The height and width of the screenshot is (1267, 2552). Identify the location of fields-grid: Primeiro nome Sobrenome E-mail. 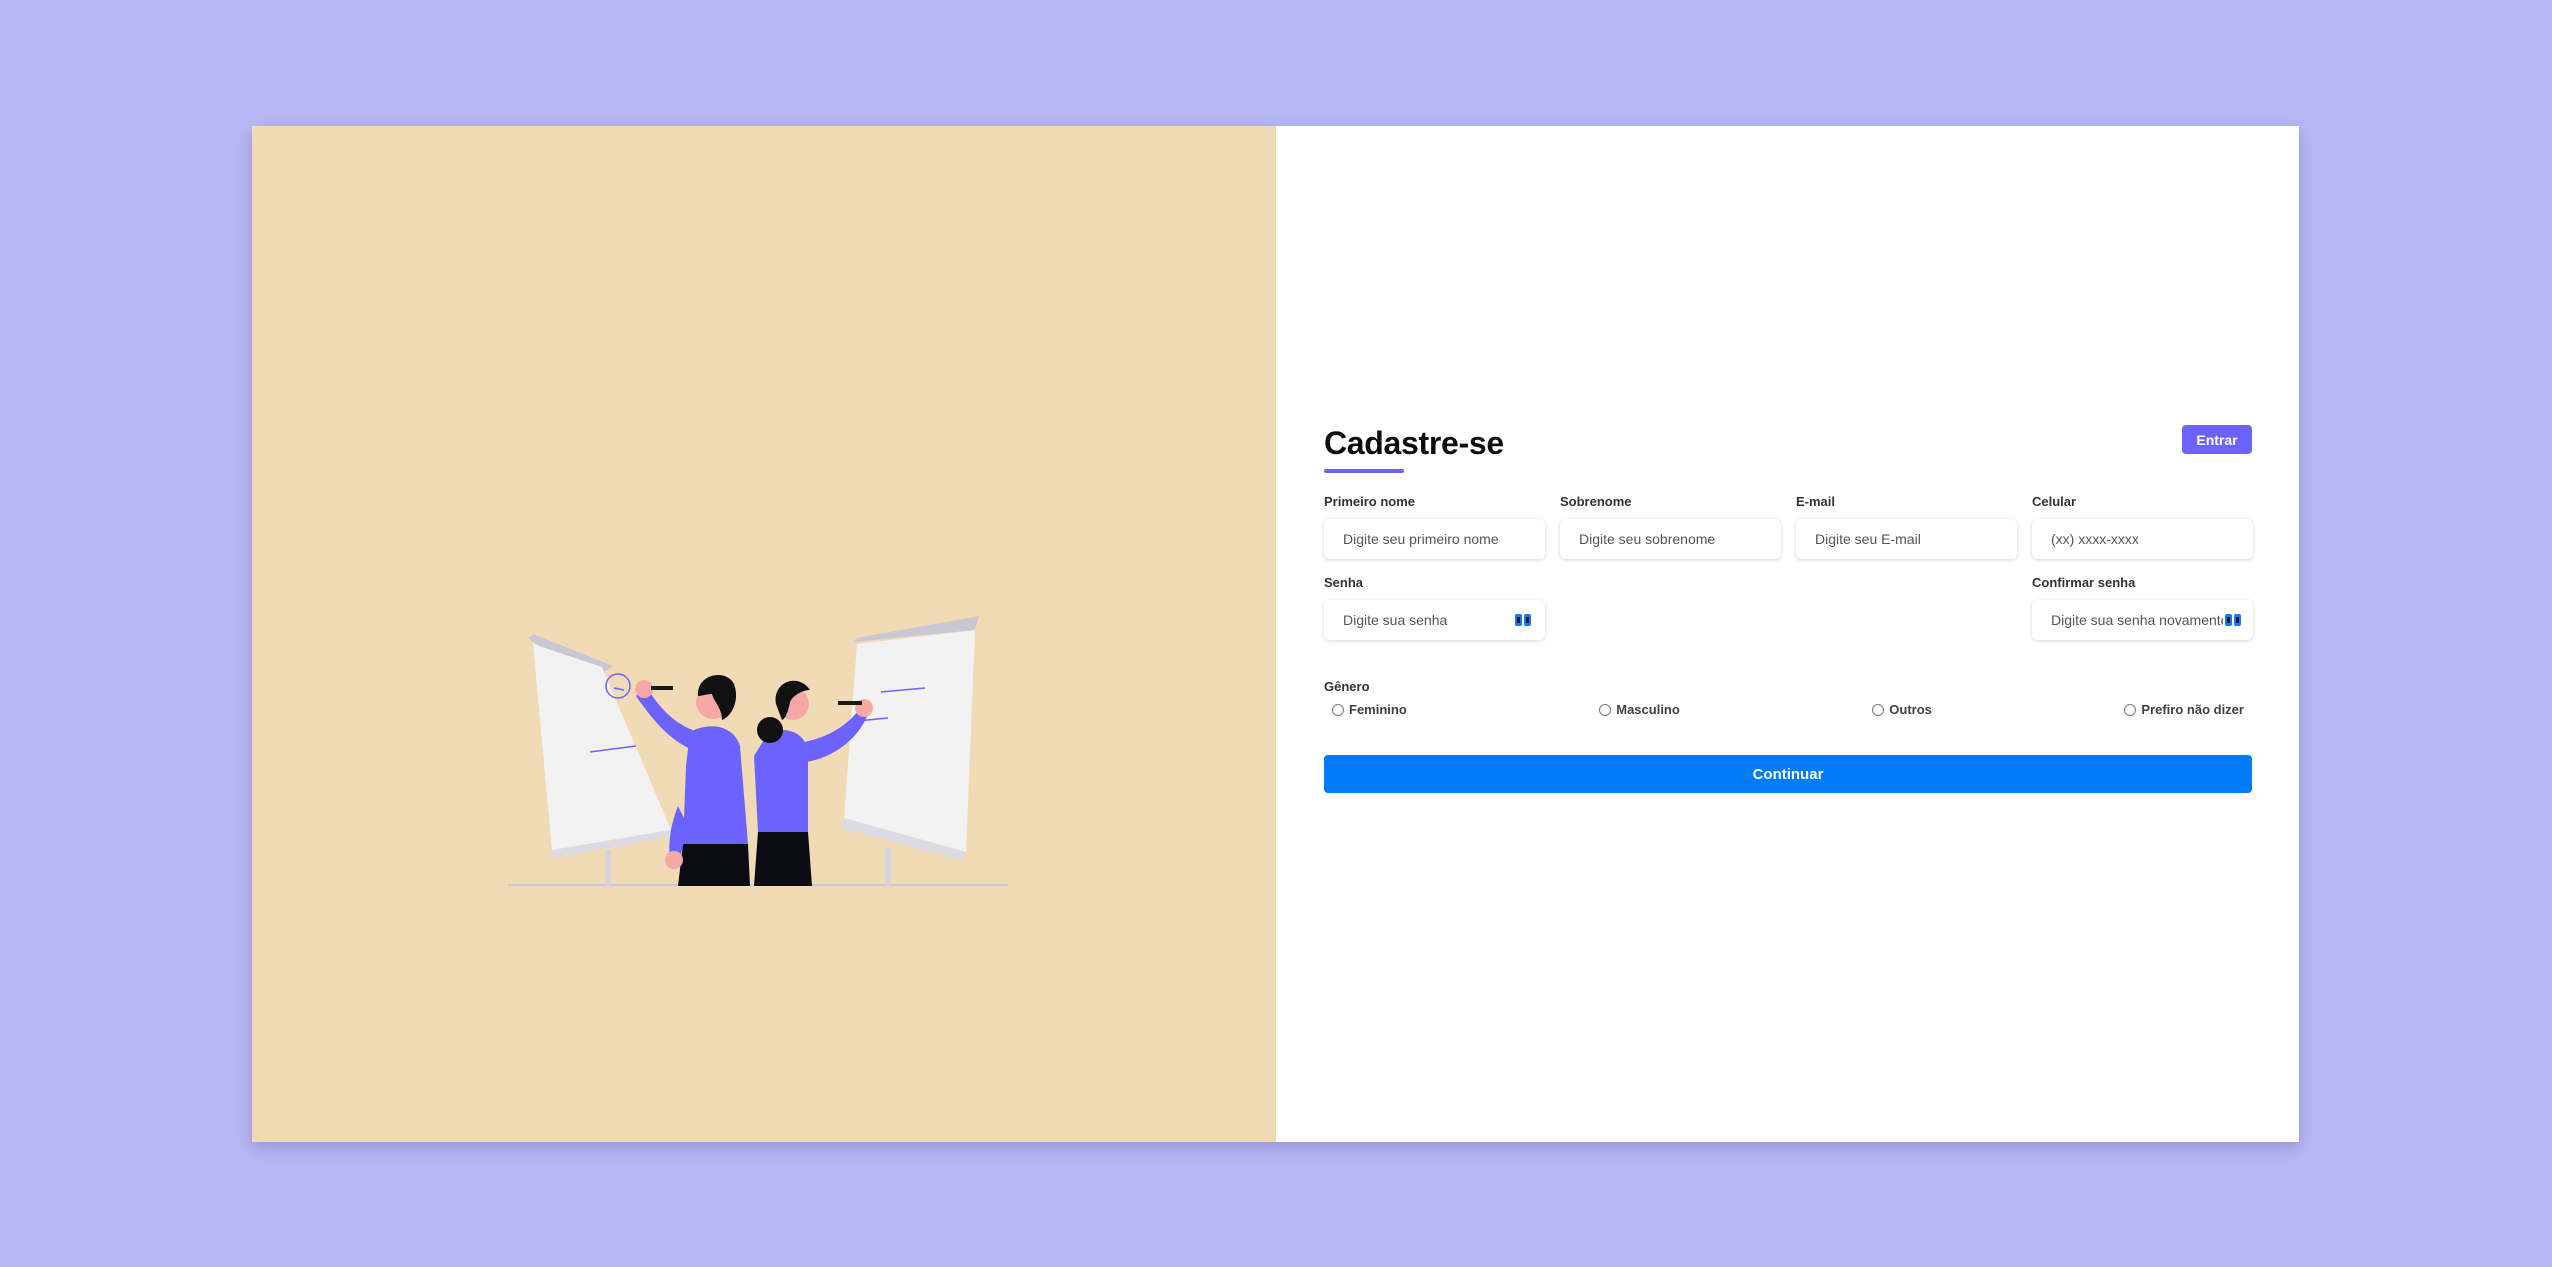
(1788, 567).